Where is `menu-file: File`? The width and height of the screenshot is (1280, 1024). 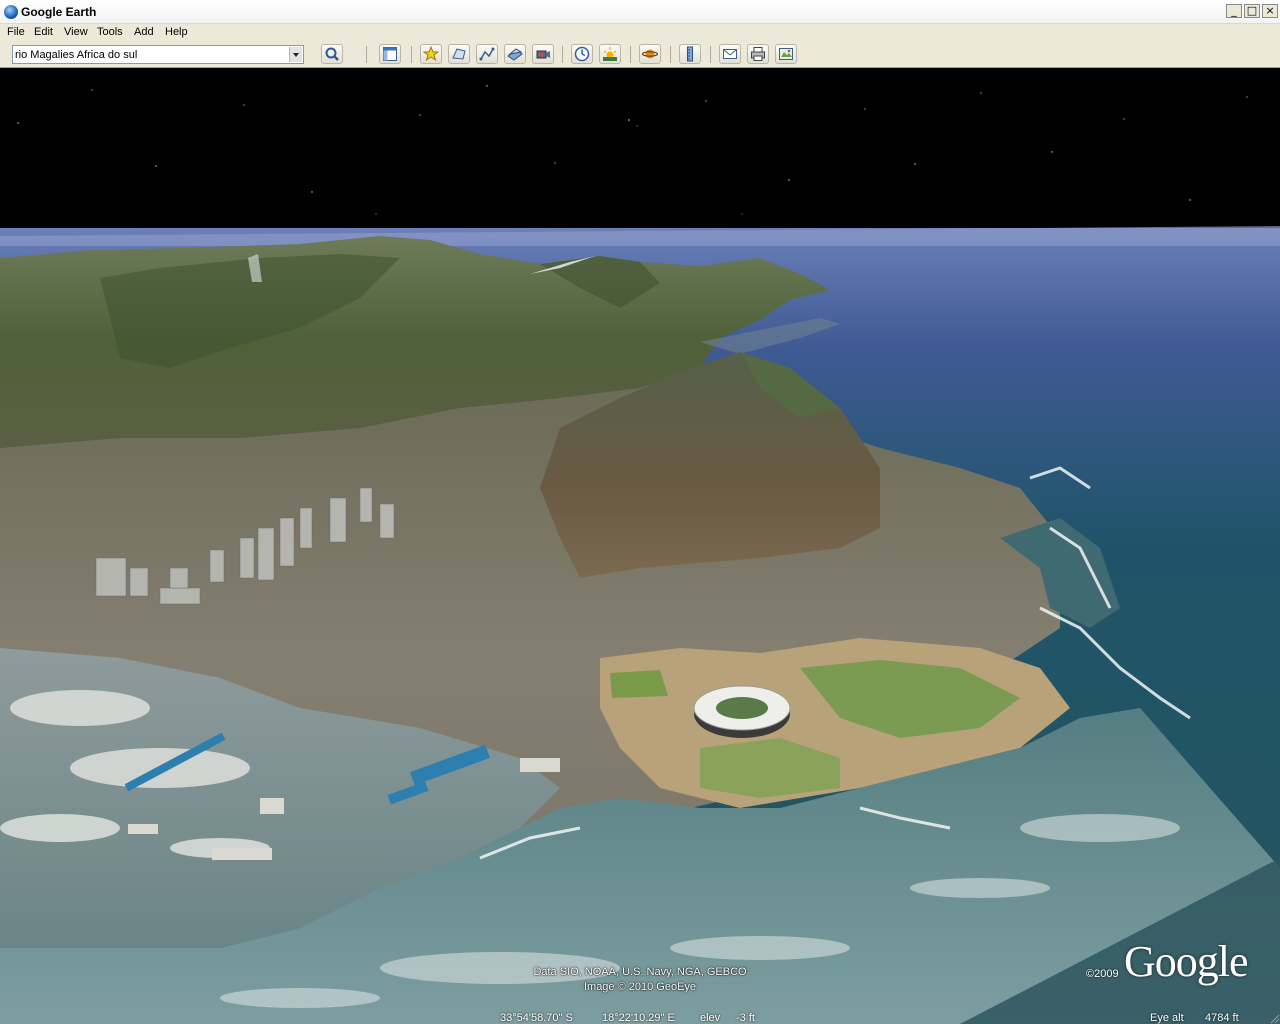
menu-file: File is located at coordinates (16, 32).